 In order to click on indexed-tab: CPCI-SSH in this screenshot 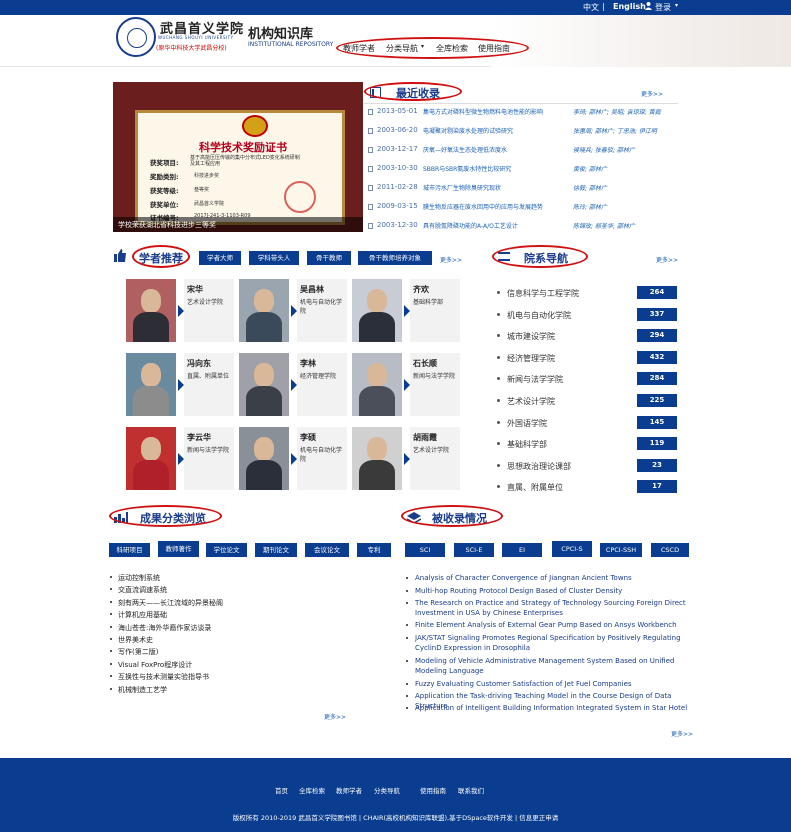, I will do `click(621, 550)`.